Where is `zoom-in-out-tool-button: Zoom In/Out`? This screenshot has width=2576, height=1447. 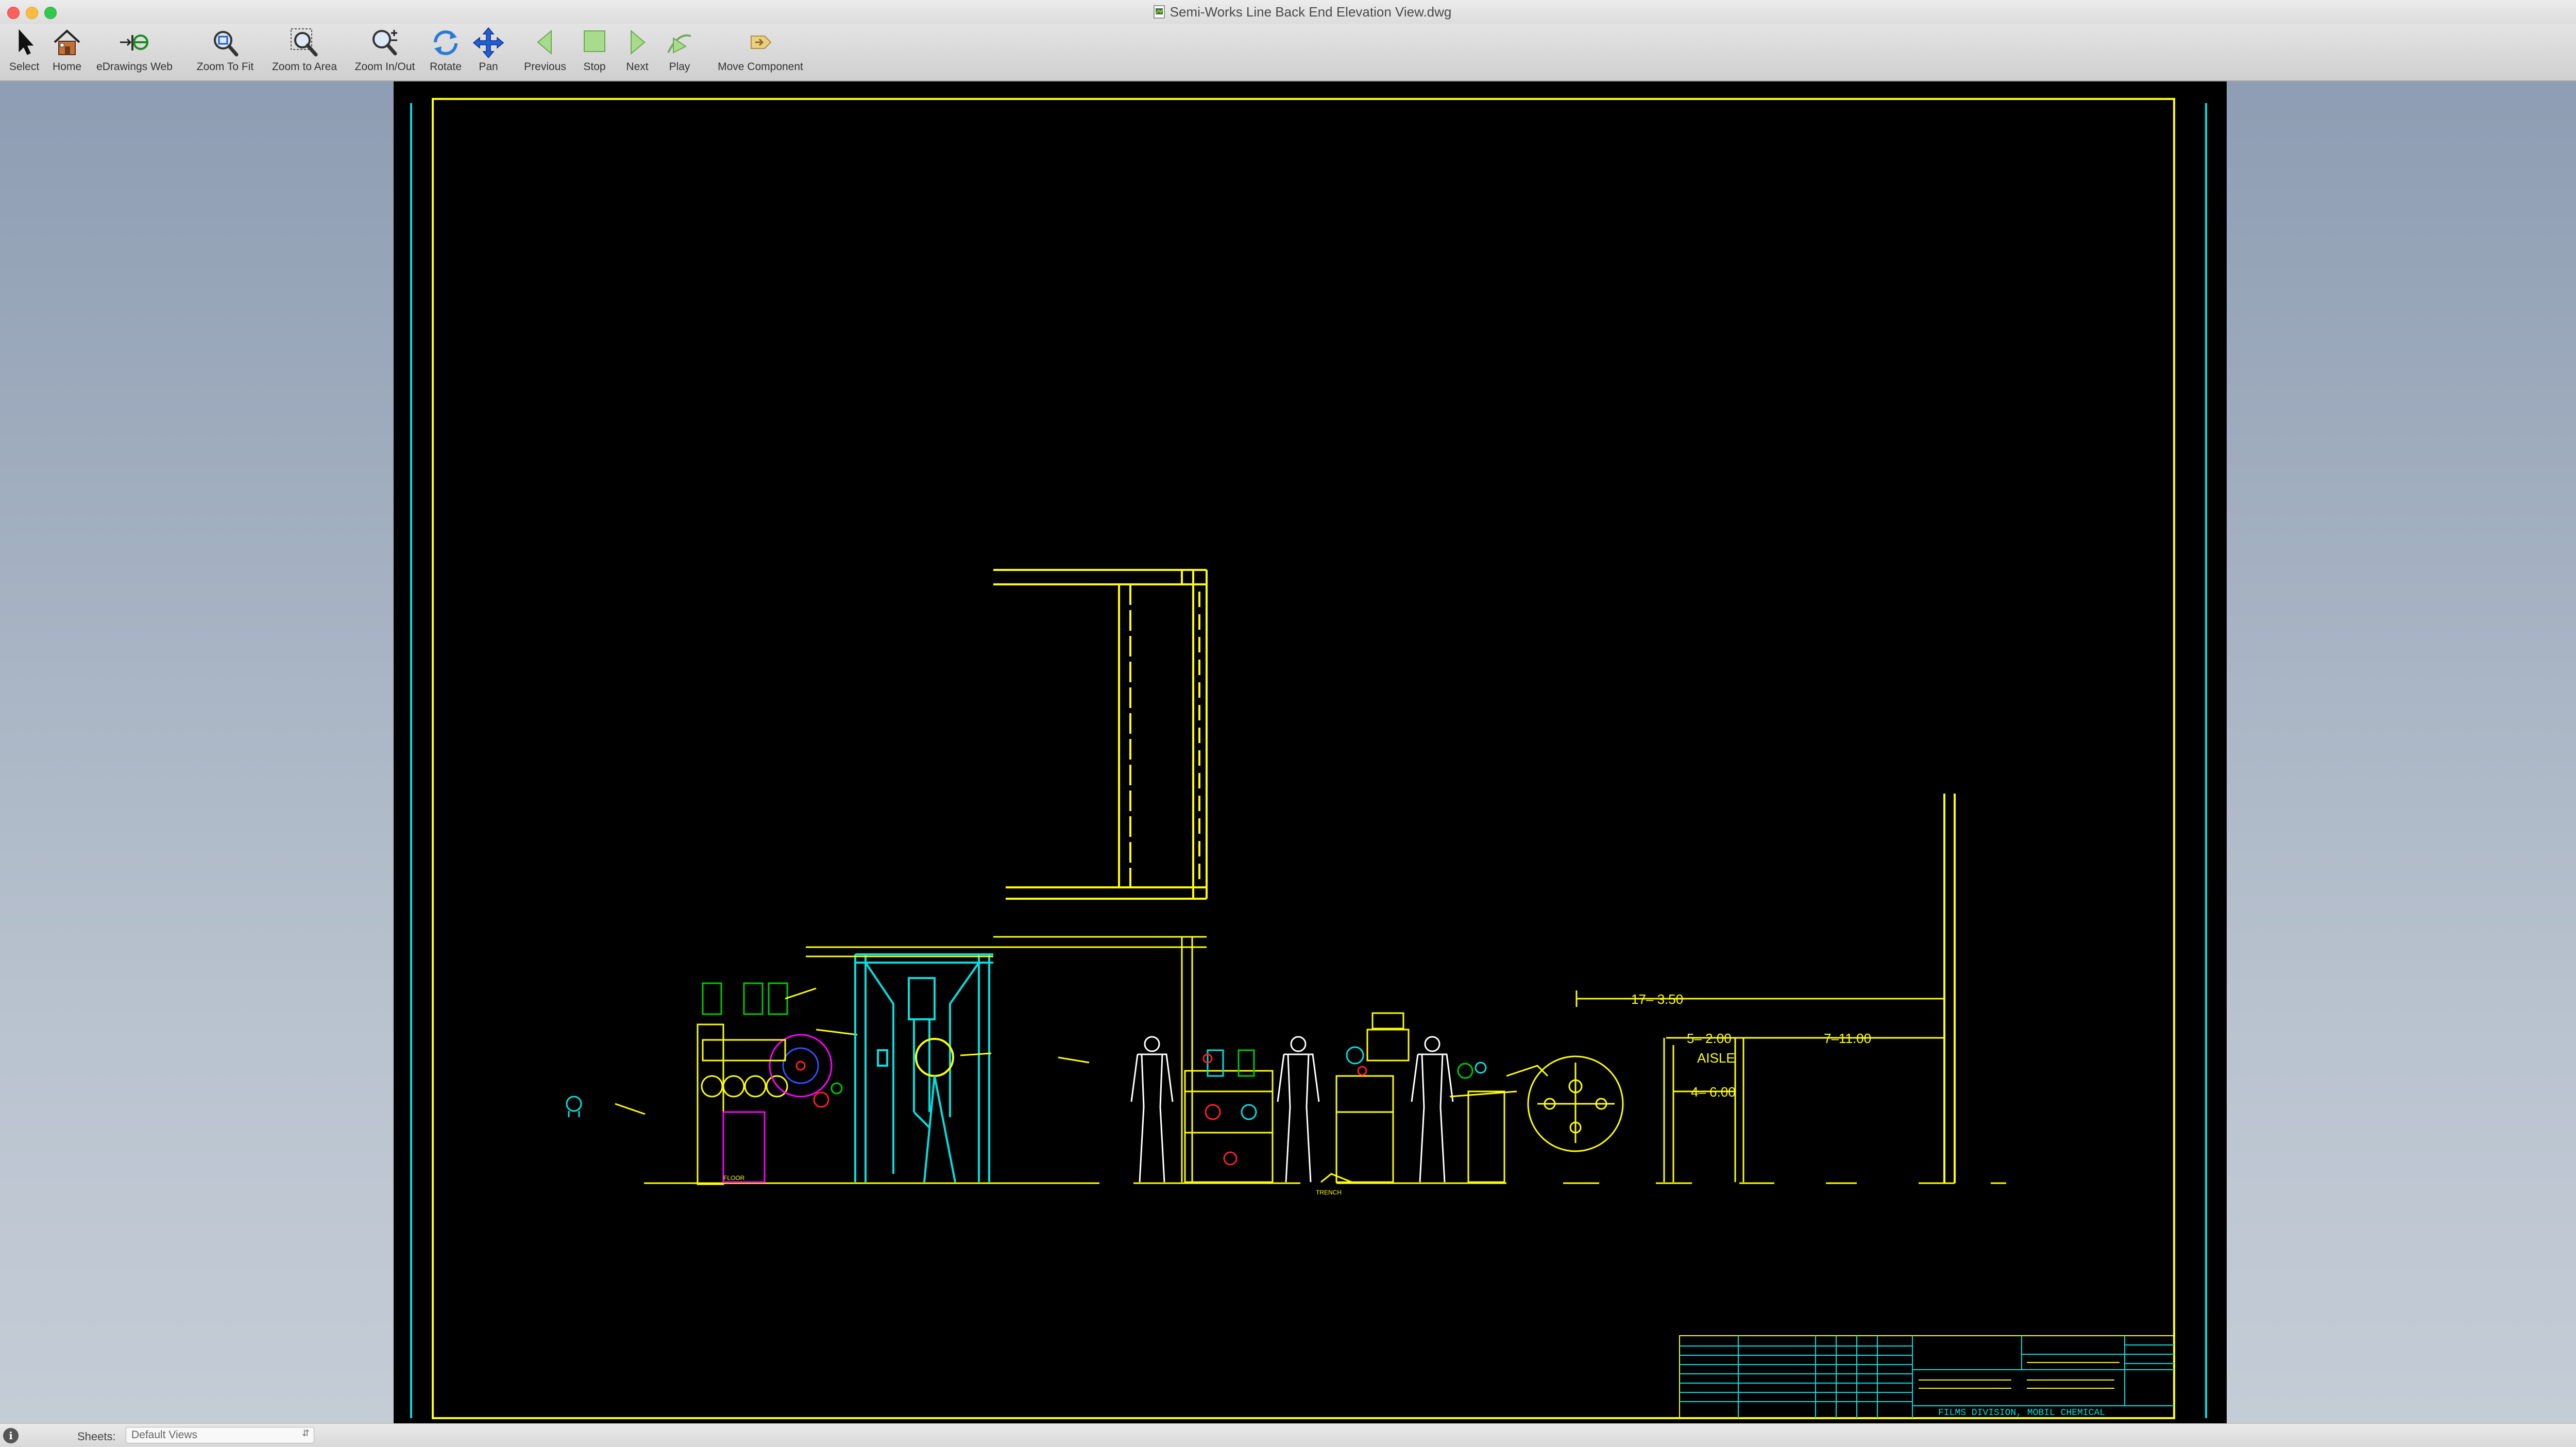
zoom-in-out-tool-button: Zoom In/Out is located at coordinates (384, 51).